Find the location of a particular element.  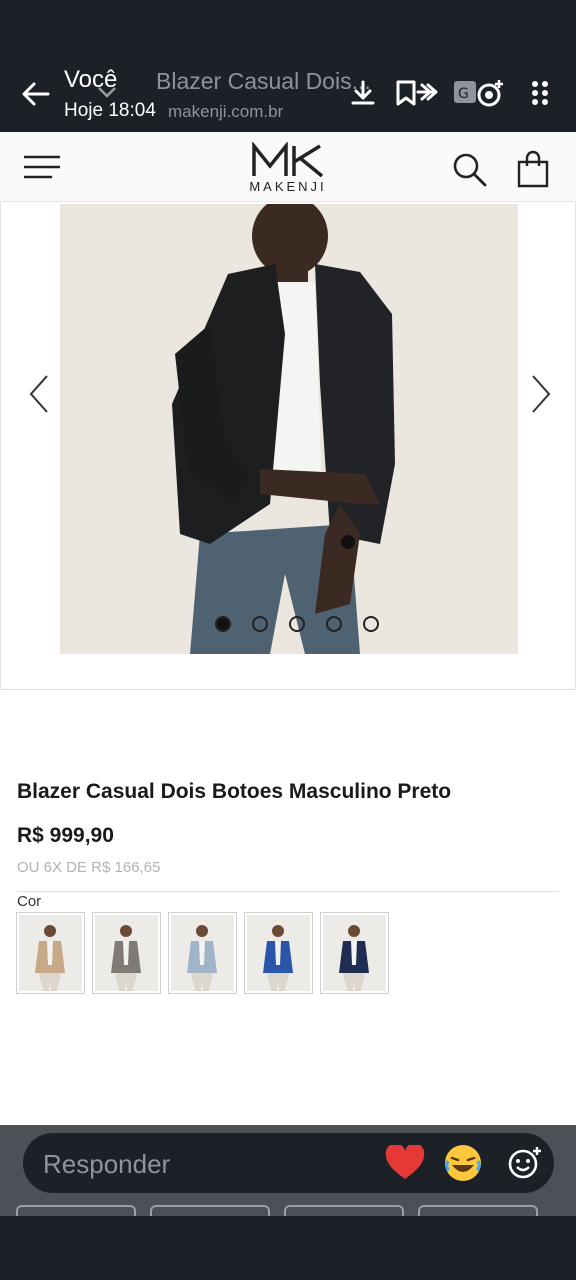

reply-input: Responder is located at coordinates (106, 1164).